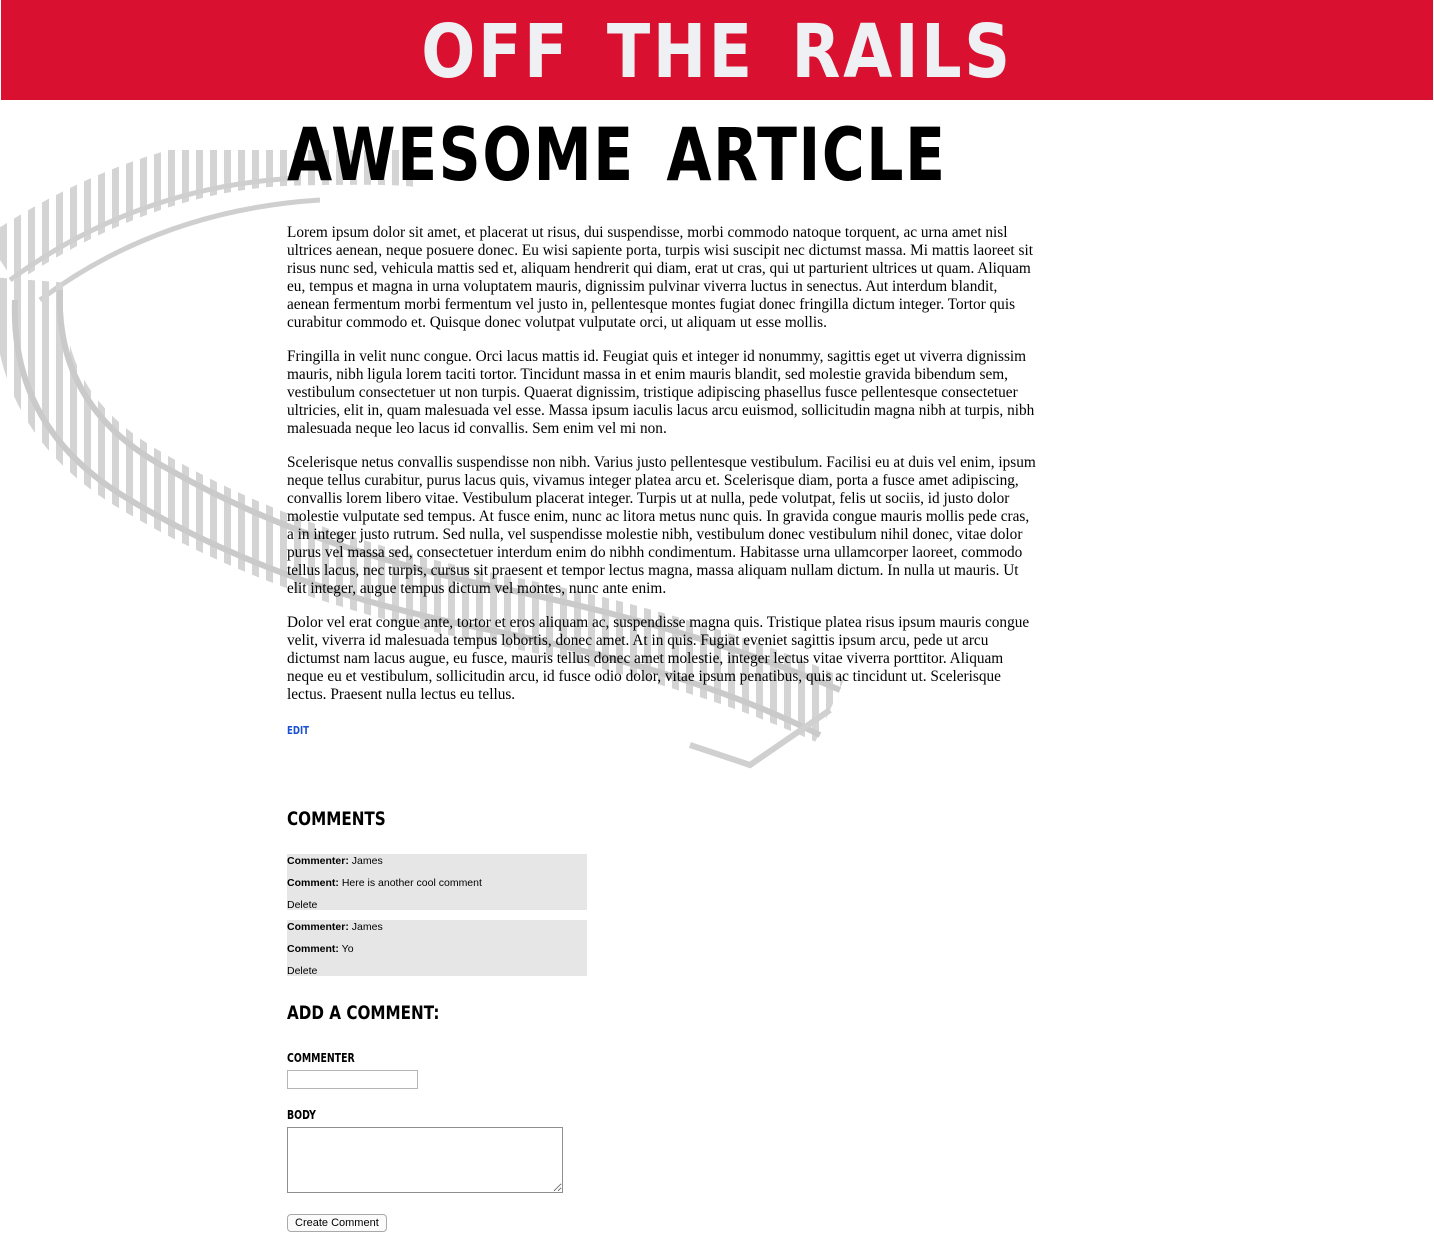 Image resolution: width=1434 pixels, height=1243 pixels. I want to click on article-title: Awesome Article, so click(617, 155).